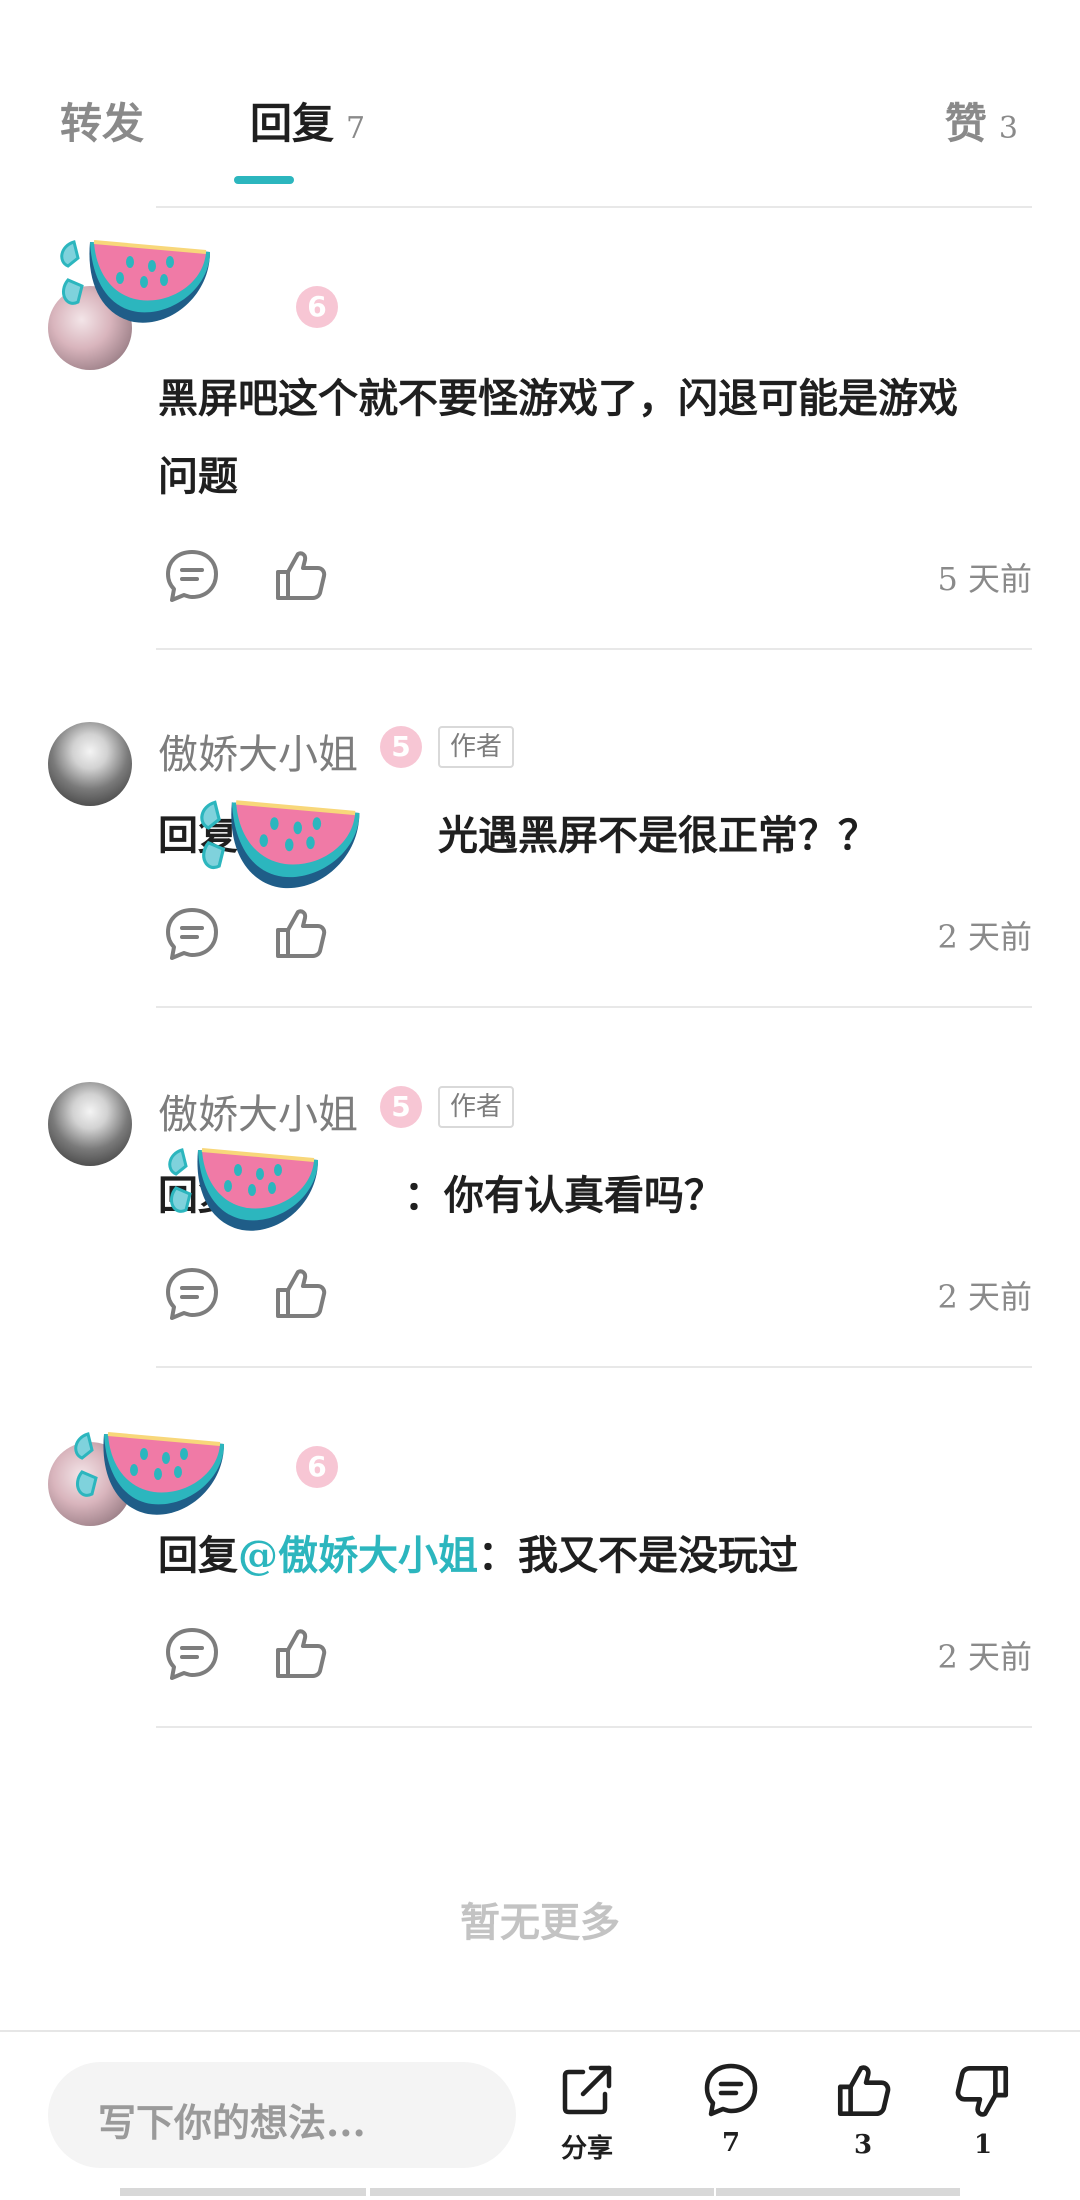 This screenshot has height=2200, width=1080. Describe the element at coordinates (102, 123) in the screenshot. I see `tab-forward-label: 转发` at that location.